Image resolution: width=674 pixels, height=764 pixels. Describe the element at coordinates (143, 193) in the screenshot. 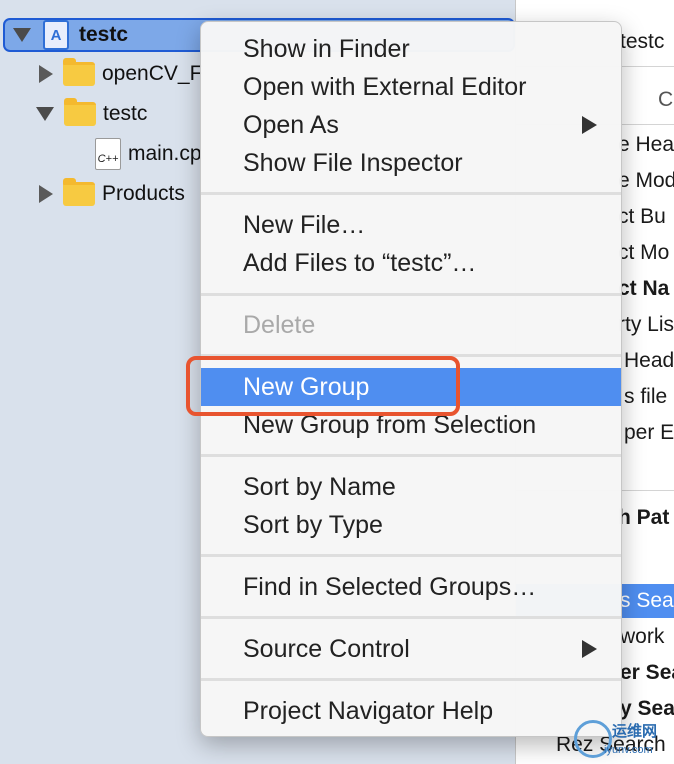

I see `nav-row-label: Products` at that location.